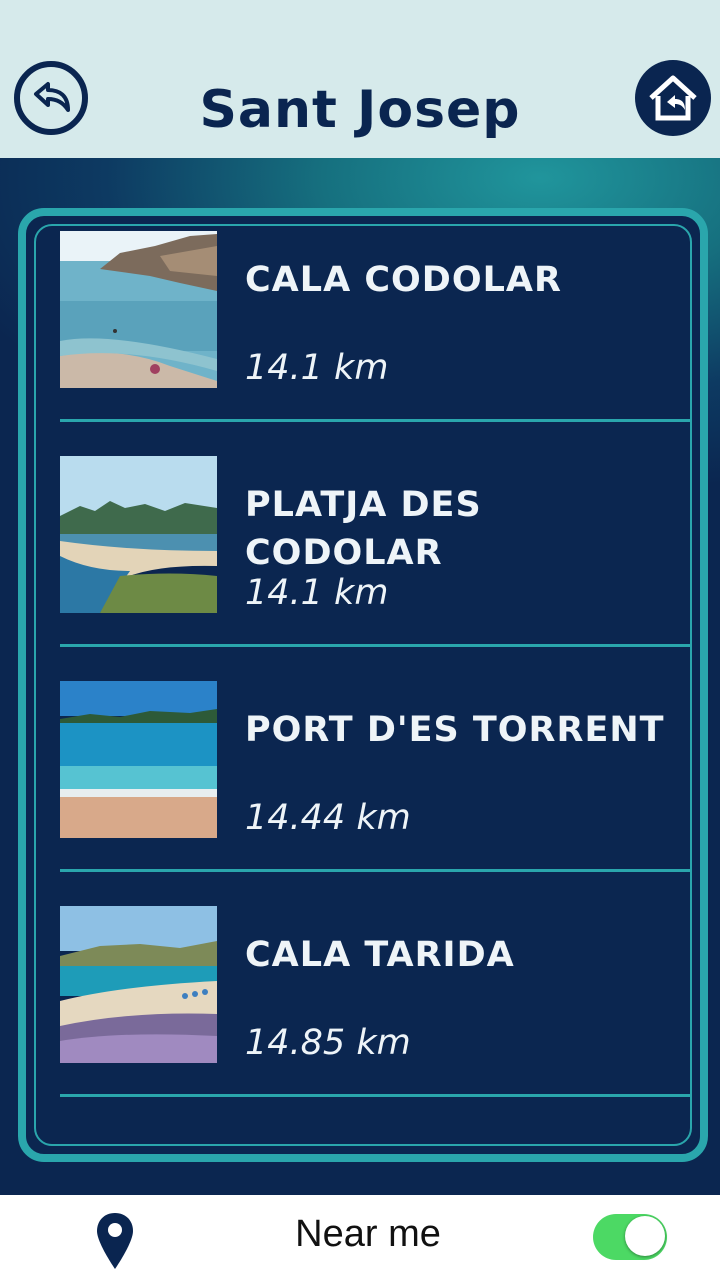 This screenshot has height=1280, width=720. I want to click on near-me-toggle, so click(630, 1237).